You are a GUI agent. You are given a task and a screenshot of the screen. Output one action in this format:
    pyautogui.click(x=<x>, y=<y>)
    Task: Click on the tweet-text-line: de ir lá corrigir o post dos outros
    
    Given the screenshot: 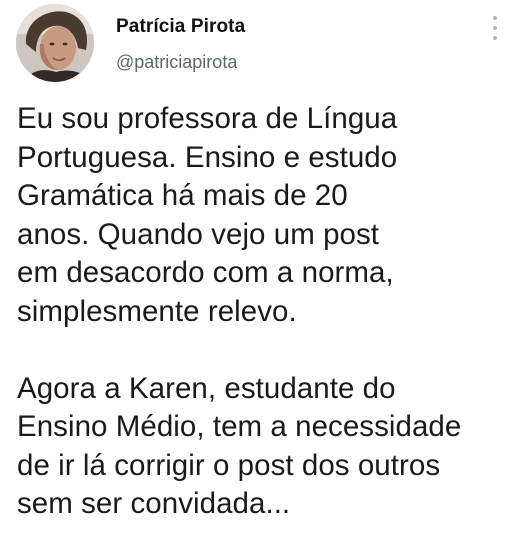 What is the action you would take?
    pyautogui.click(x=229, y=465)
    